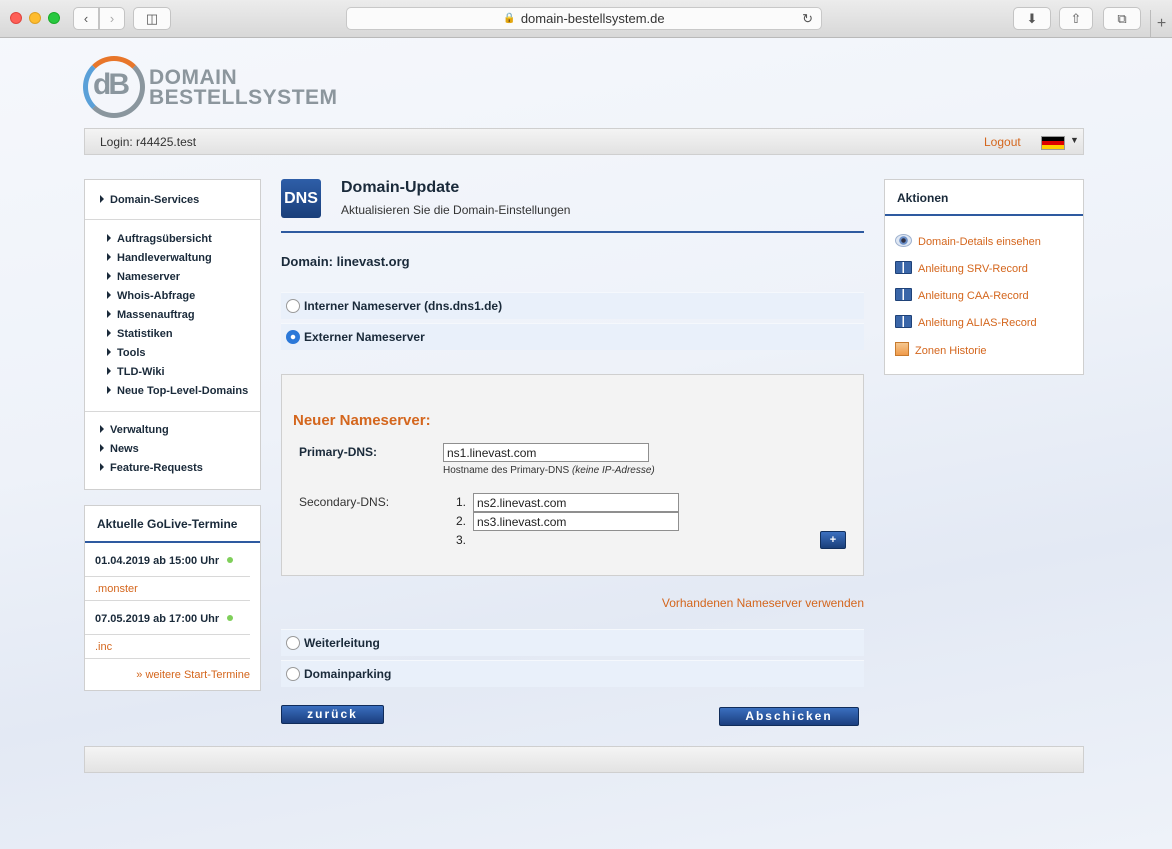  I want to click on use-existing-nameserver-link: Vorhandenen Nameserver verwenden, so click(763, 603).